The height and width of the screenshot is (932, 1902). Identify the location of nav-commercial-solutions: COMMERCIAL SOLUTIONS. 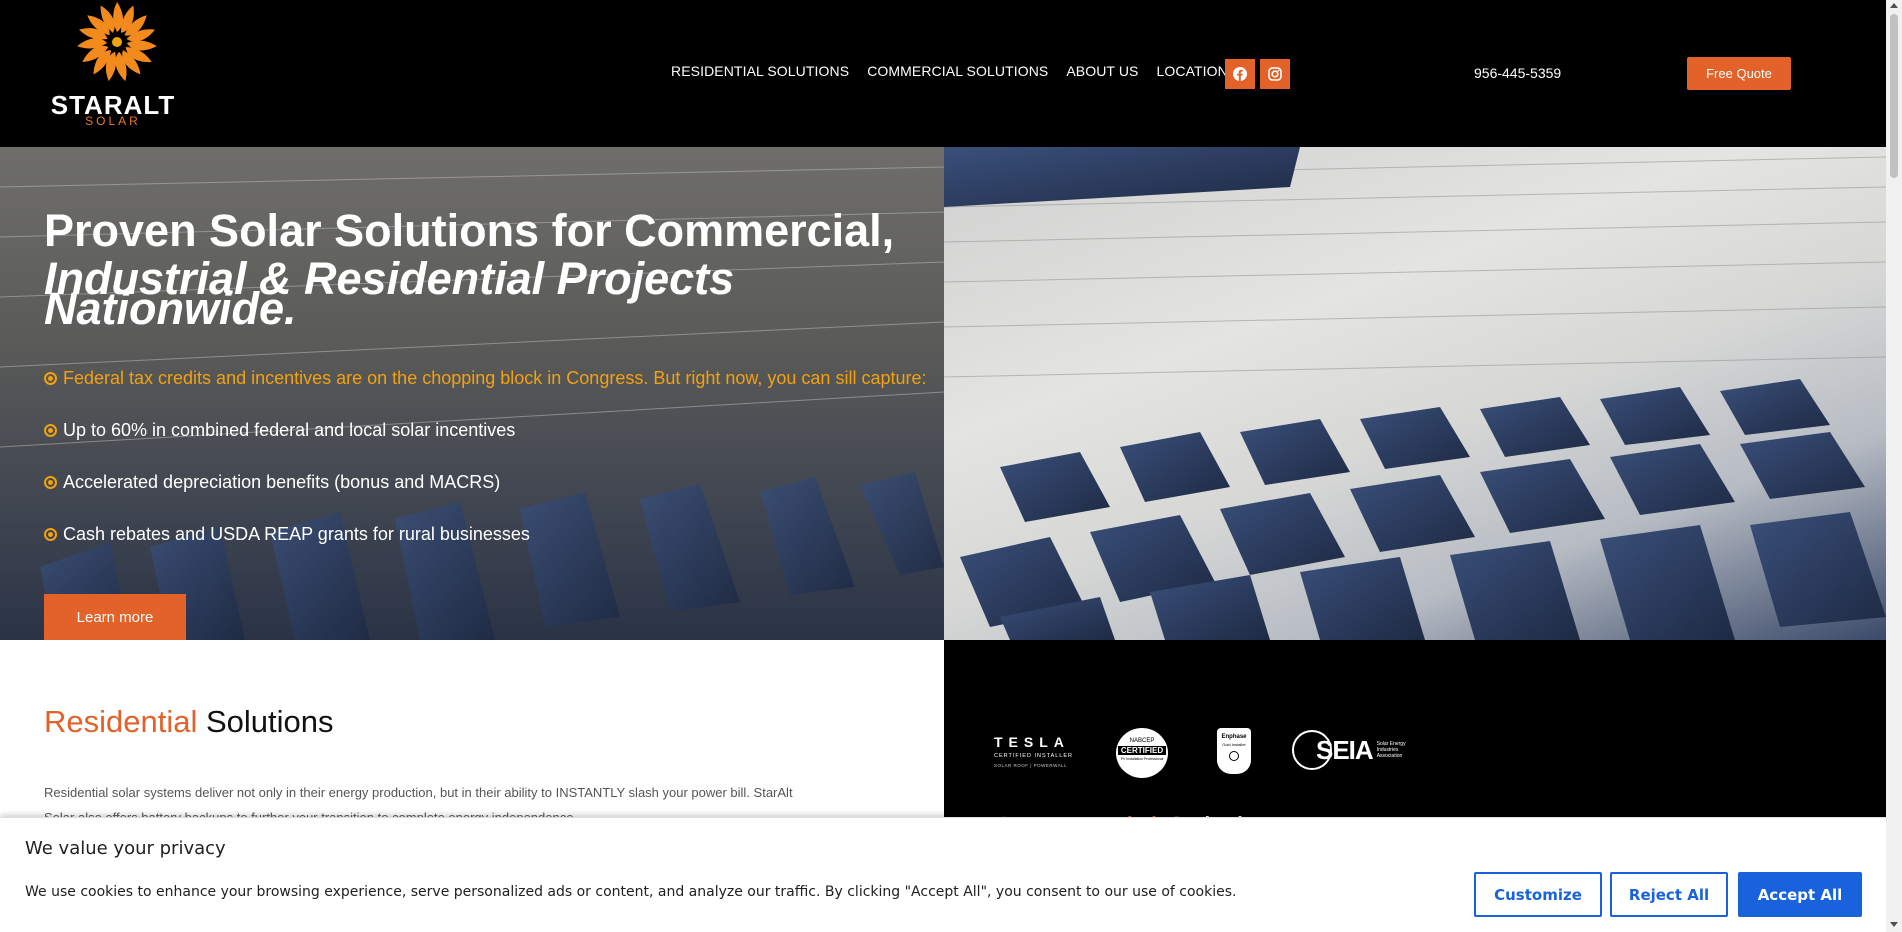
(957, 71).